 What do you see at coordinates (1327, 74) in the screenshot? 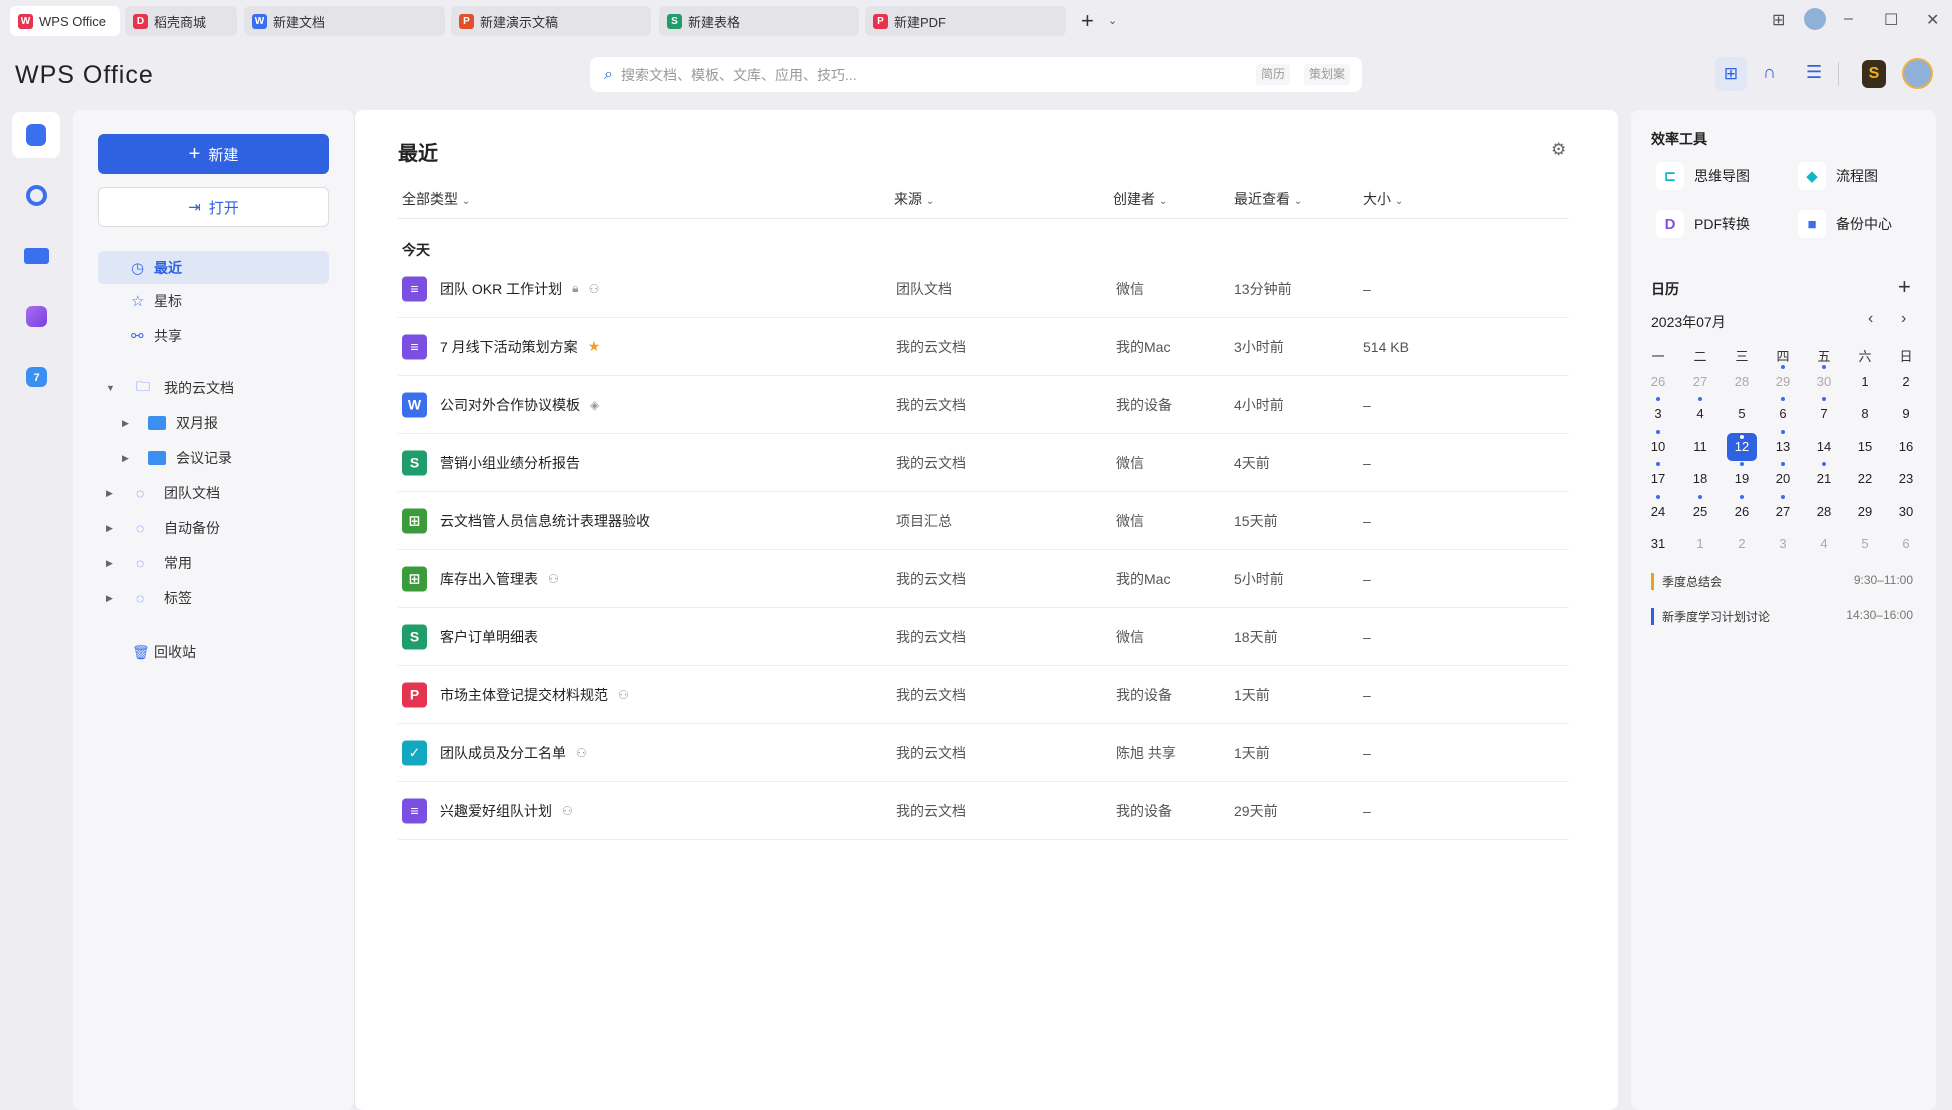
I see `search-chip: 策划案` at bounding box center [1327, 74].